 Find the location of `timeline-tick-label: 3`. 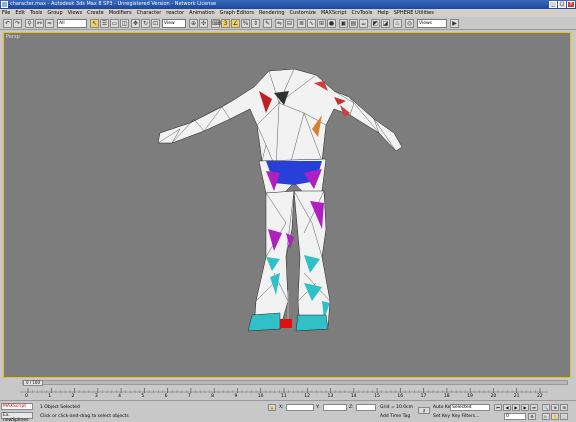

timeline-tick-label: 3 is located at coordinates (96, 396).